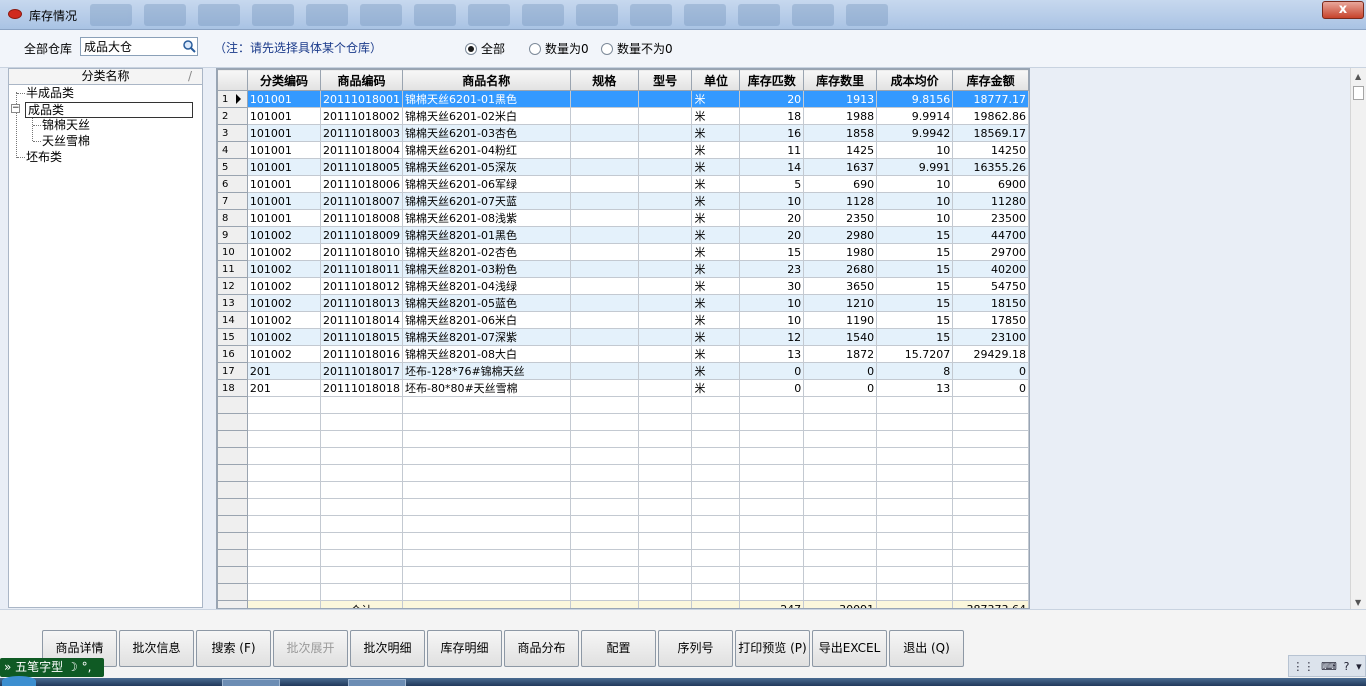  I want to click on taskbar-tab, so click(377, 682).